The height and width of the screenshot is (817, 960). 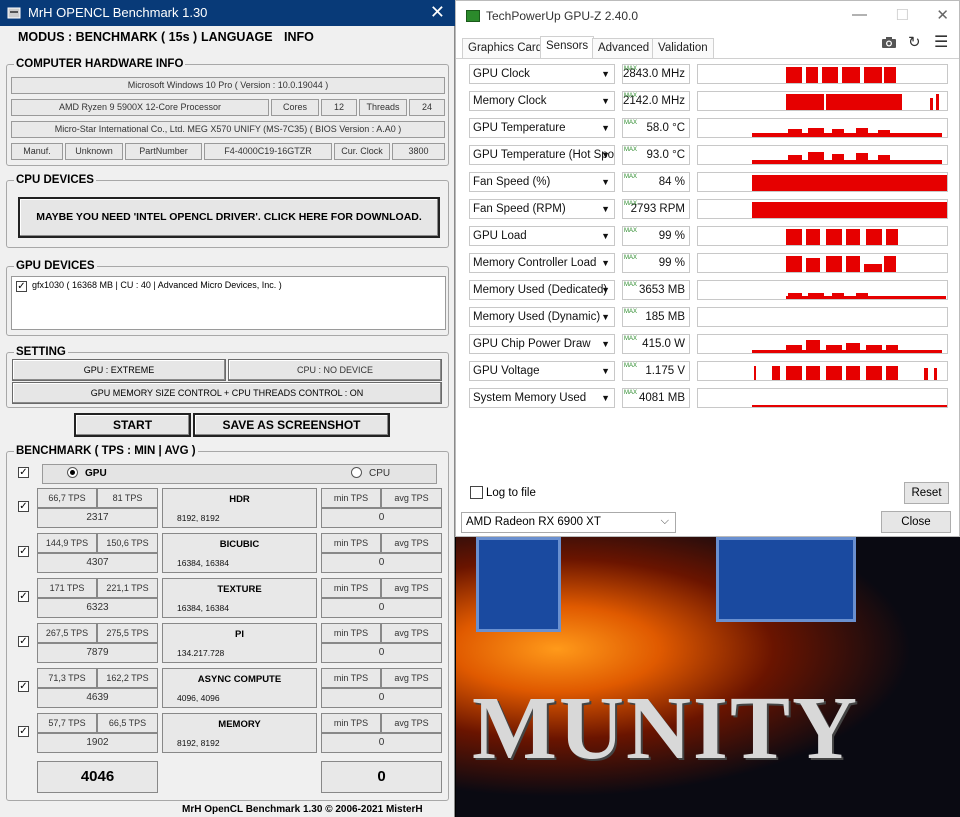 What do you see at coordinates (542, 371) in the screenshot?
I see `sensor-select: GPU Voltage ▼` at bounding box center [542, 371].